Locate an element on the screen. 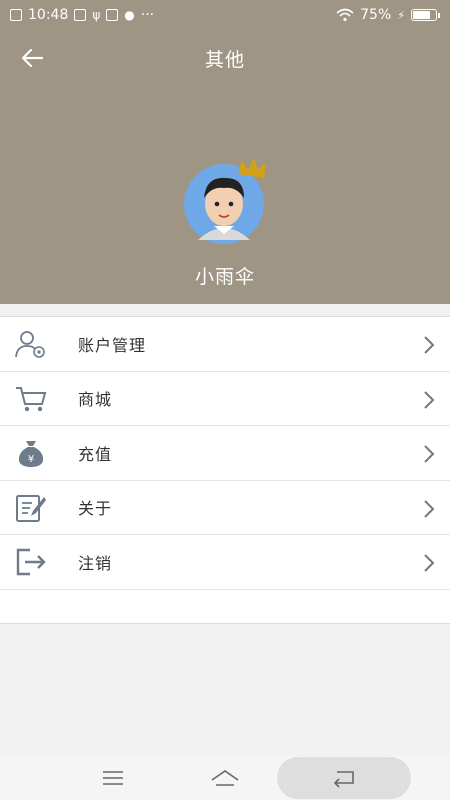  menu-item-about: 关于 is located at coordinates (225, 508).